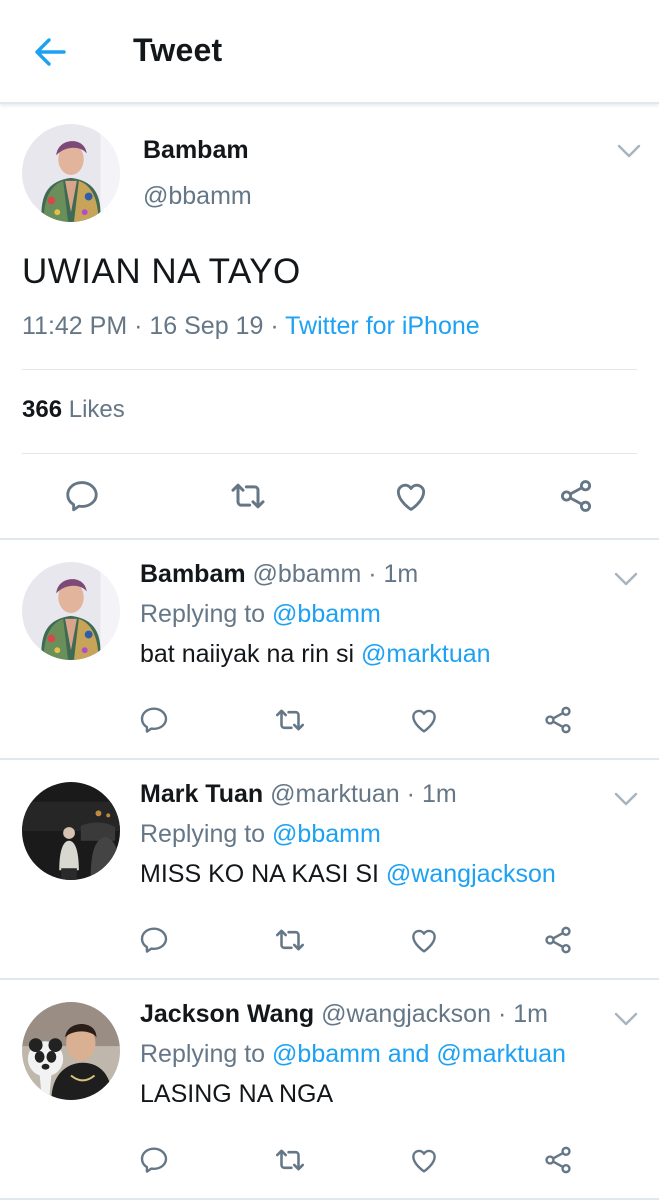 The image size is (659, 1200). What do you see at coordinates (161, 271) in the screenshot?
I see `tweet-text: UWIAN NA TAYO` at bounding box center [161, 271].